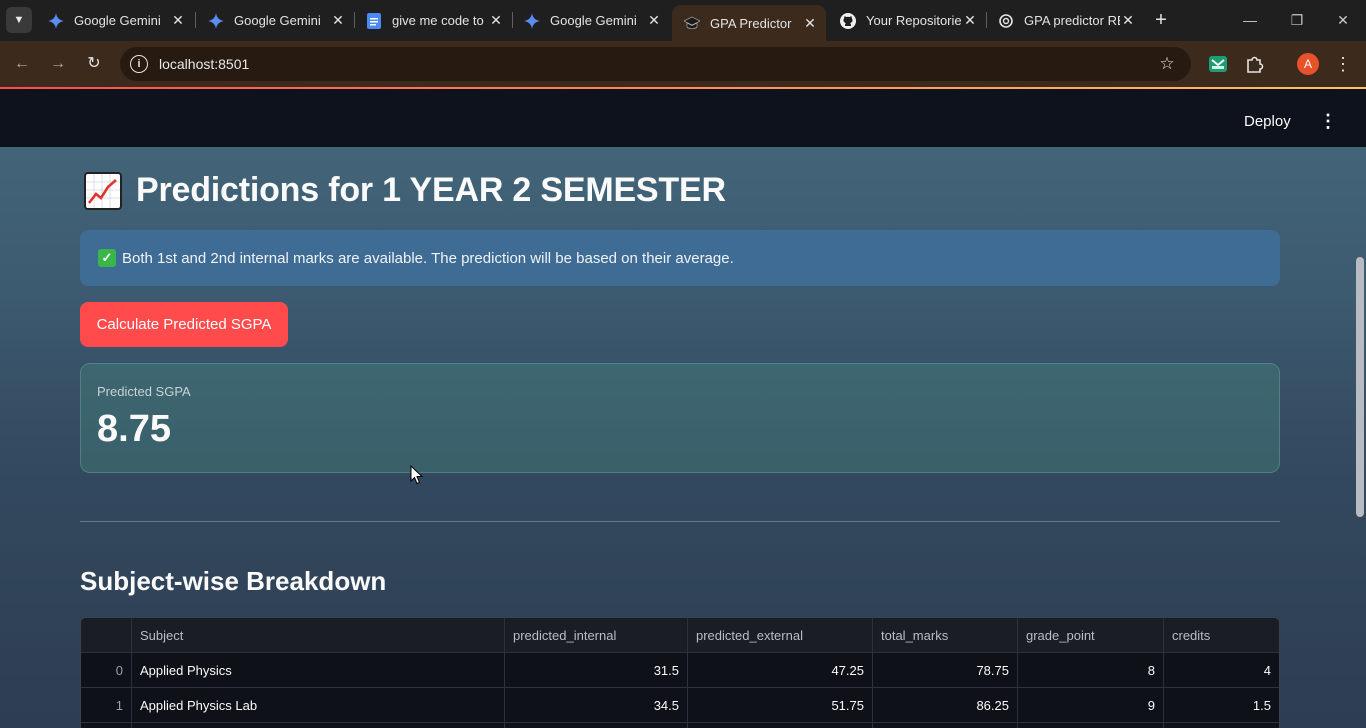 Image resolution: width=1366 pixels, height=728 pixels. I want to click on address-url: localhost:8501, so click(657, 64).